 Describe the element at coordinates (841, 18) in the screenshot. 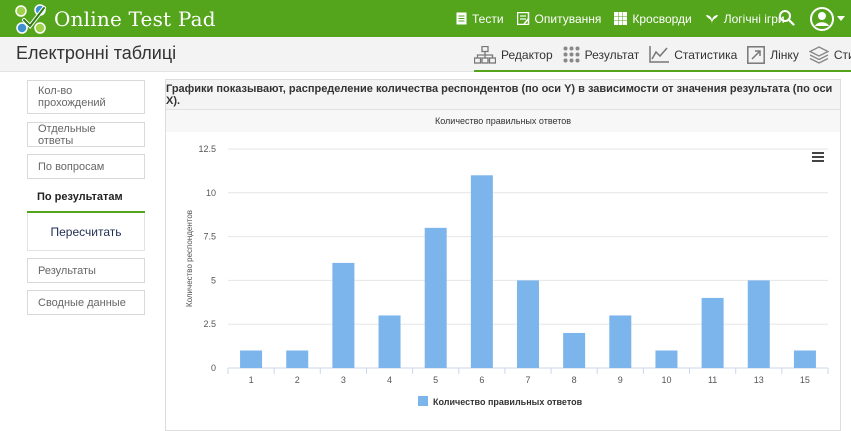

I see `chevron-down-icon` at that location.